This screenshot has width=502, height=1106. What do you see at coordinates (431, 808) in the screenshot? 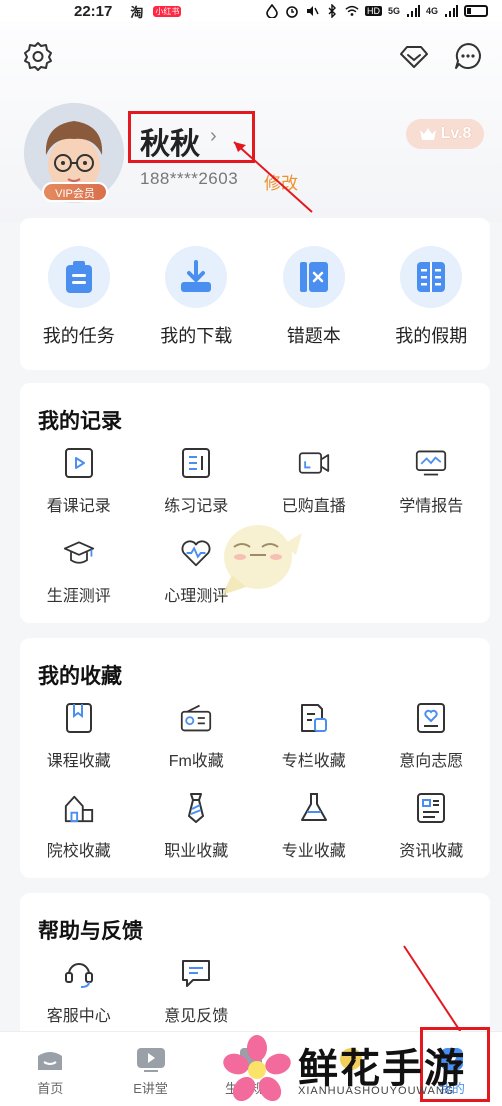
I see `news-card-icon` at bounding box center [431, 808].